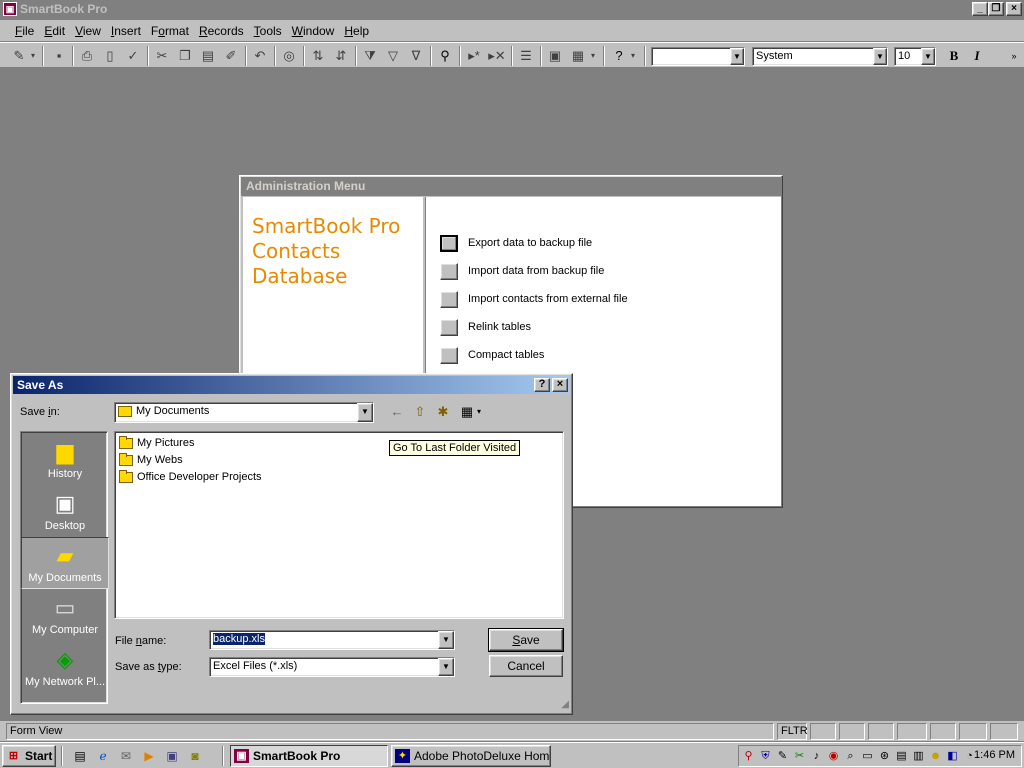  Describe the element at coordinates (313, 31) in the screenshot. I see `menu-window: Window` at that location.